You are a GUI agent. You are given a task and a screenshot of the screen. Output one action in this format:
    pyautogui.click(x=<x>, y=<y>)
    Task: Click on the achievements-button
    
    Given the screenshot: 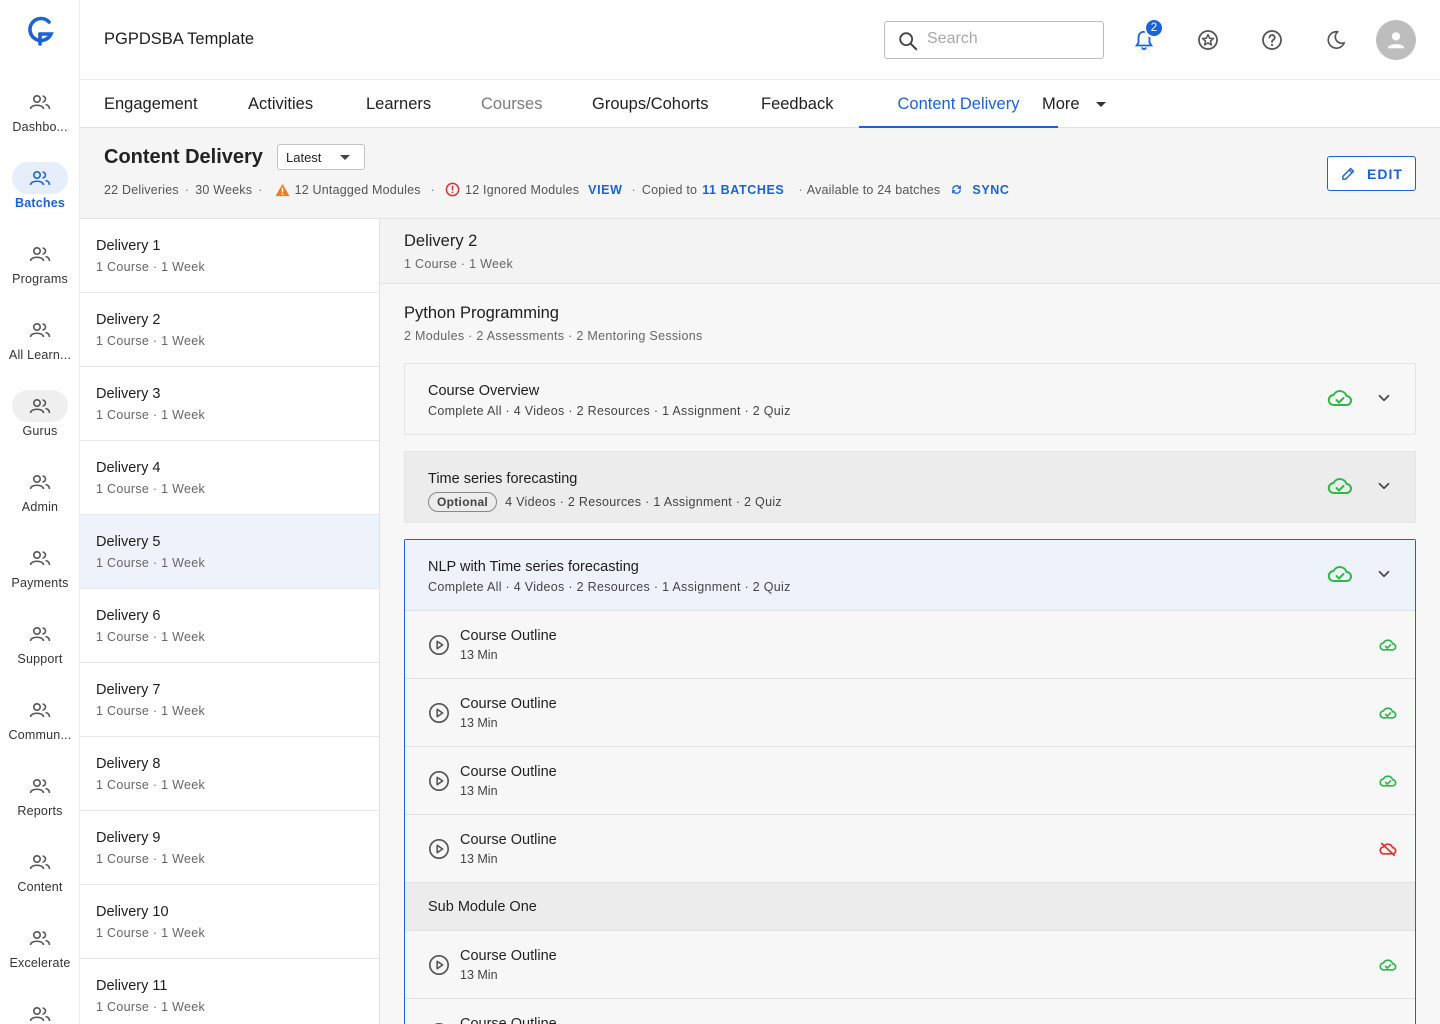 What is the action you would take?
    pyautogui.click(x=1208, y=40)
    